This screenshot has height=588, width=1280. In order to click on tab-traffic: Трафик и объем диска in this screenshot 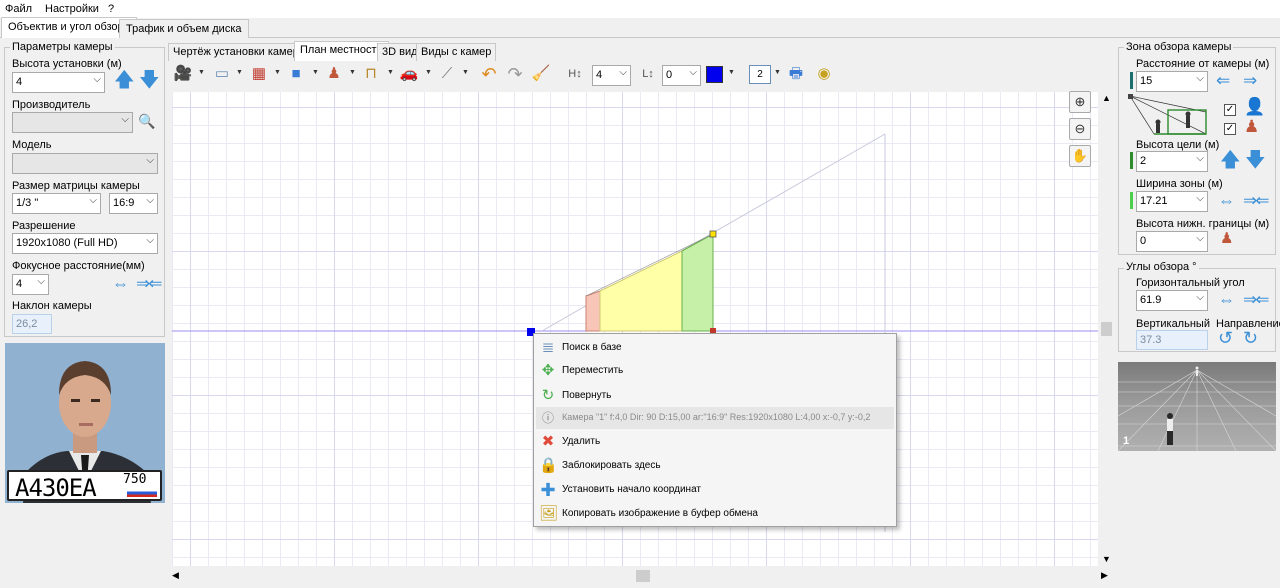, I will do `click(184, 28)`.